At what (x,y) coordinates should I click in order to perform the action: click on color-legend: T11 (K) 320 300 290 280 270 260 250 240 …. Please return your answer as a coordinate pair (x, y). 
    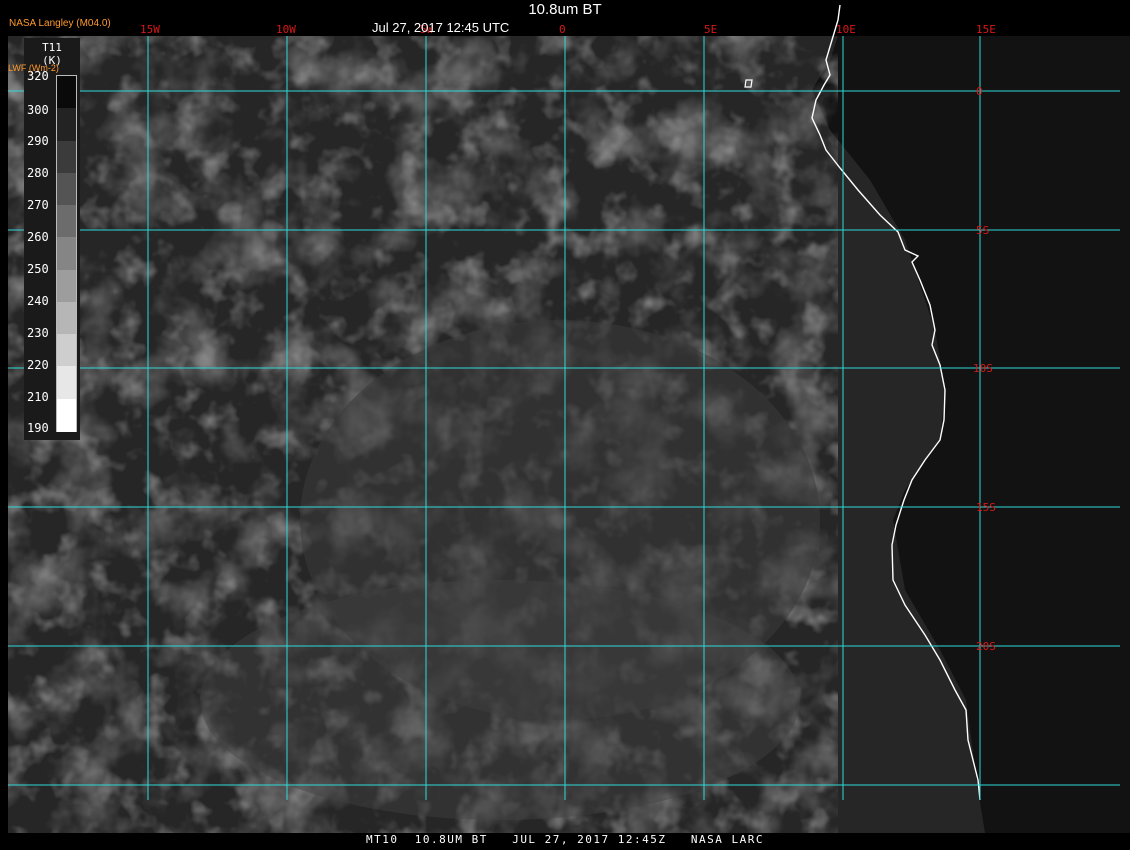
    Looking at the image, I should click on (52, 239).